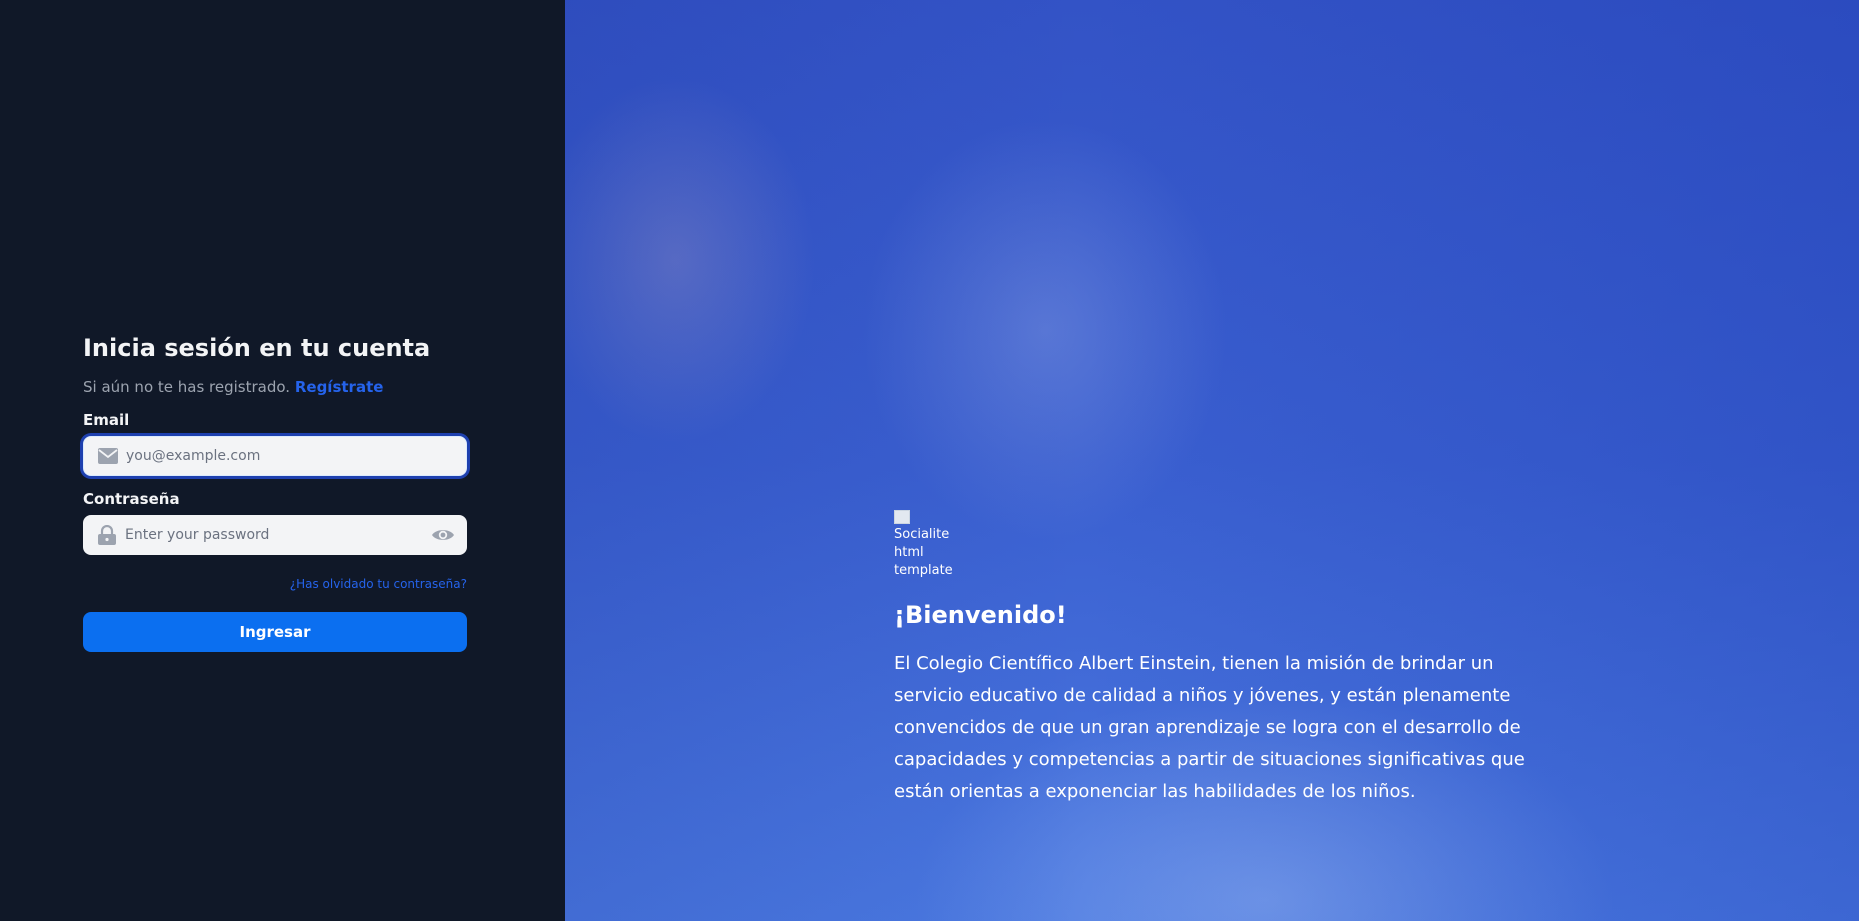 This screenshot has width=1859, height=921. What do you see at coordinates (108, 456) in the screenshot?
I see `mail-icon` at bounding box center [108, 456].